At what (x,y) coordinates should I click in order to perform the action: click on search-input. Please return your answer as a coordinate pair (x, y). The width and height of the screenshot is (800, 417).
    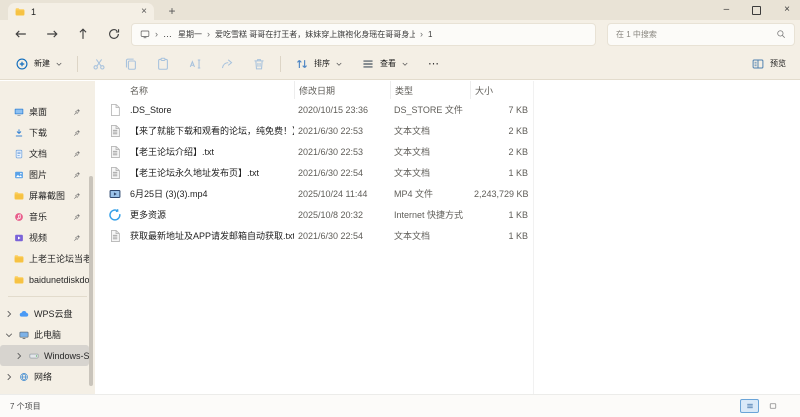
    Looking at the image, I should click on (696, 34).